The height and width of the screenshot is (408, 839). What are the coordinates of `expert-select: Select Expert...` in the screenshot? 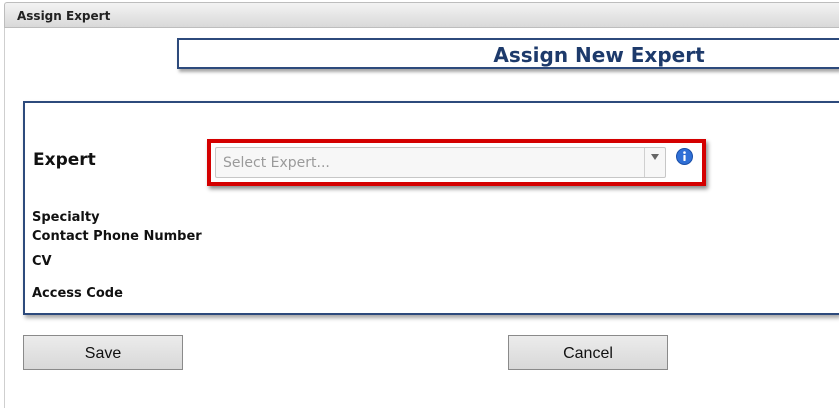 It's located at (440, 162).